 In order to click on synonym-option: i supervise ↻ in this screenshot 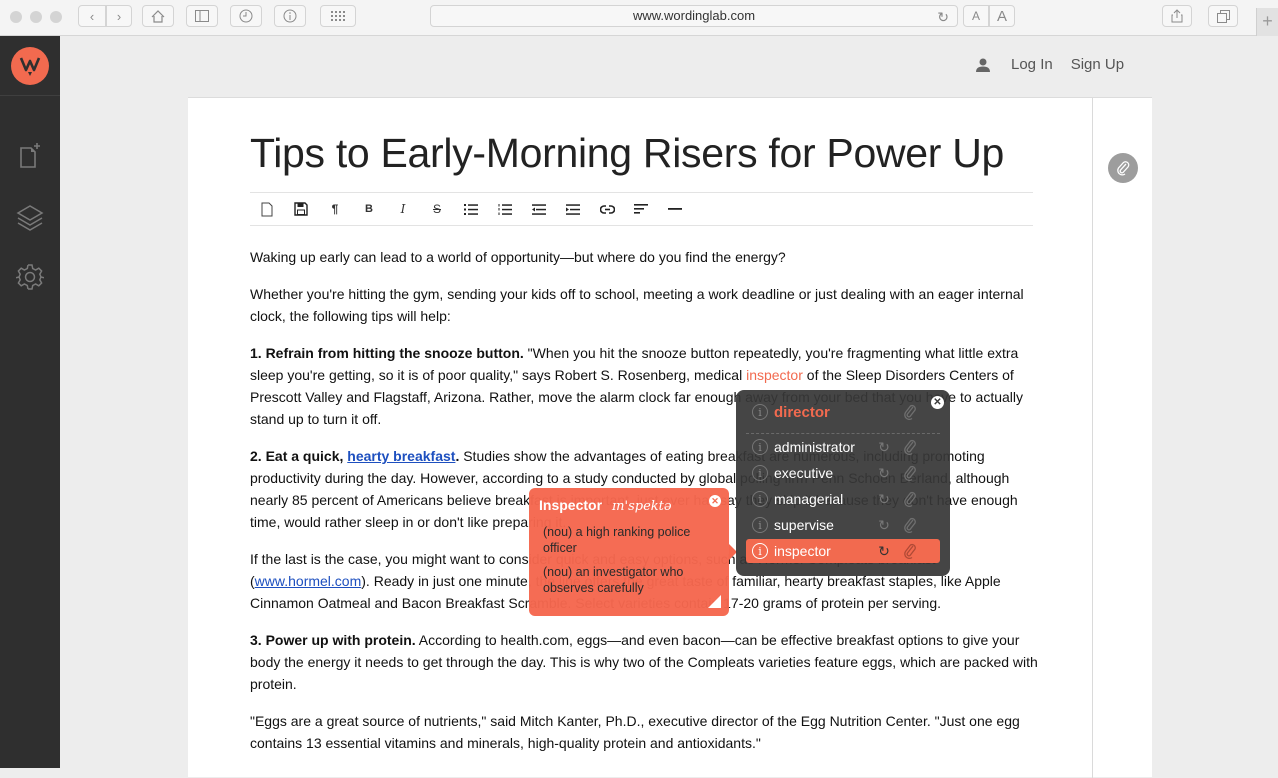, I will do `click(843, 525)`.